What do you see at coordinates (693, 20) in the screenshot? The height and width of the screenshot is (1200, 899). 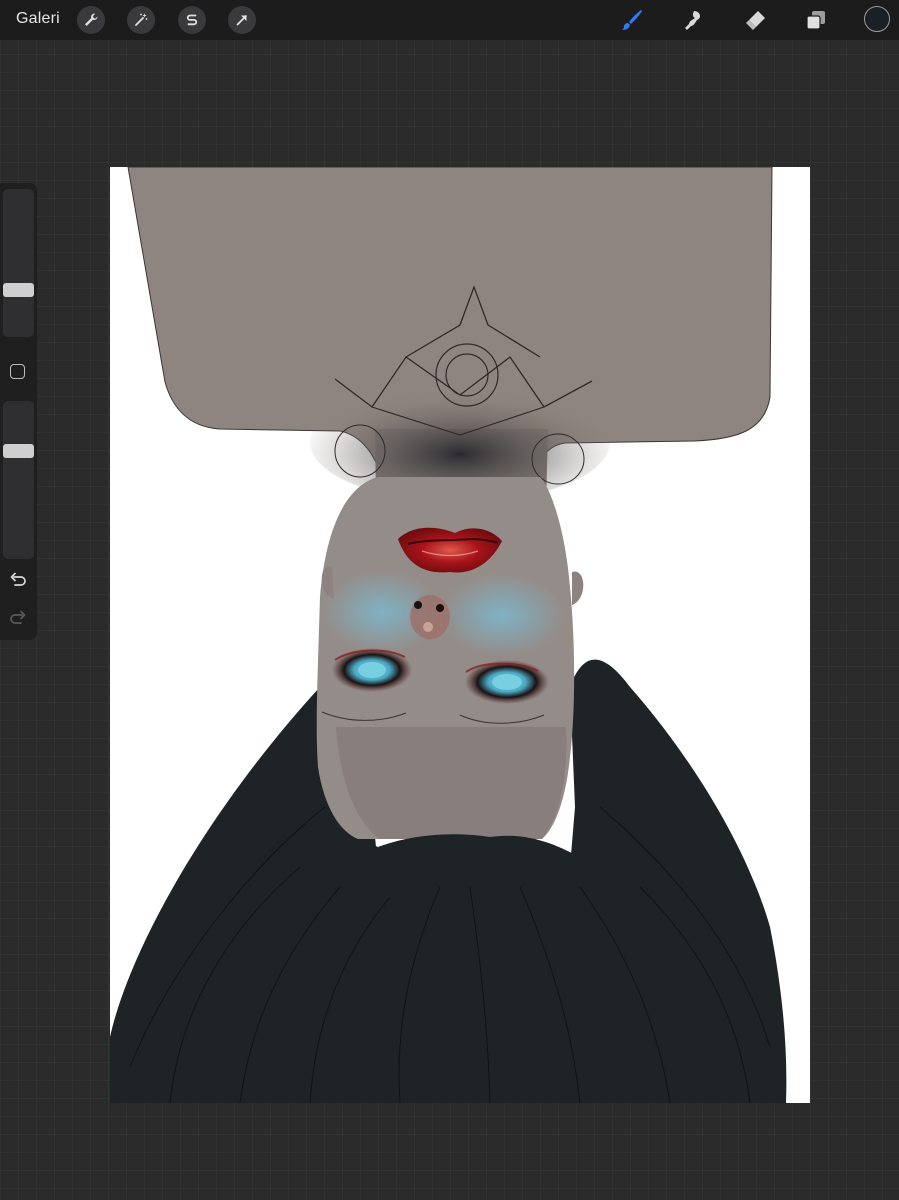 I see `smudge-icon` at bounding box center [693, 20].